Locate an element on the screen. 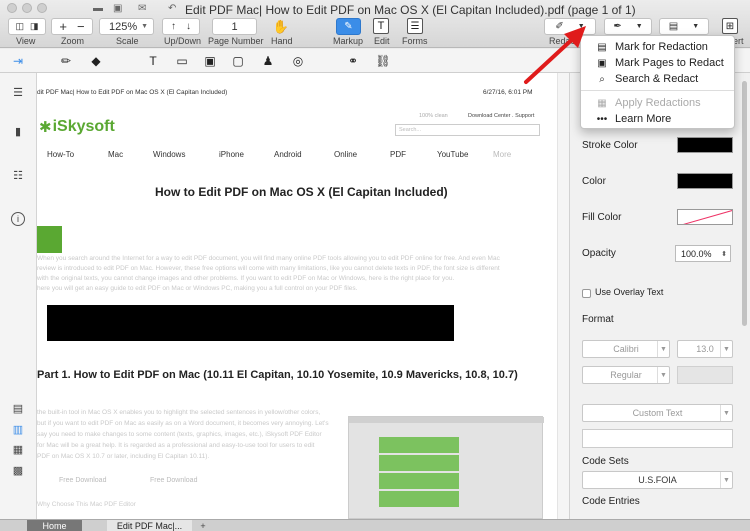 This screenshot has width=750, height=531. nav-pdf: PDF is located at coordinates (398, 154).